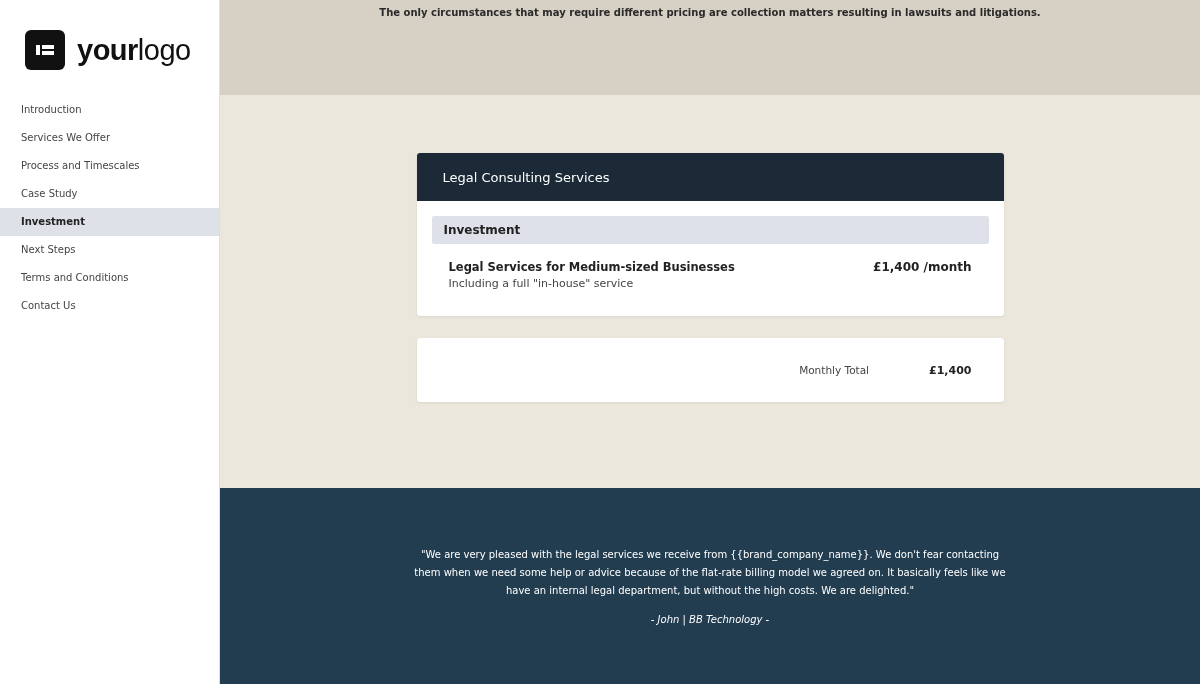 This screenshot has width=1200, height=684. I want to click on item-description: Including a full "in-house" service, so click(541, 283).